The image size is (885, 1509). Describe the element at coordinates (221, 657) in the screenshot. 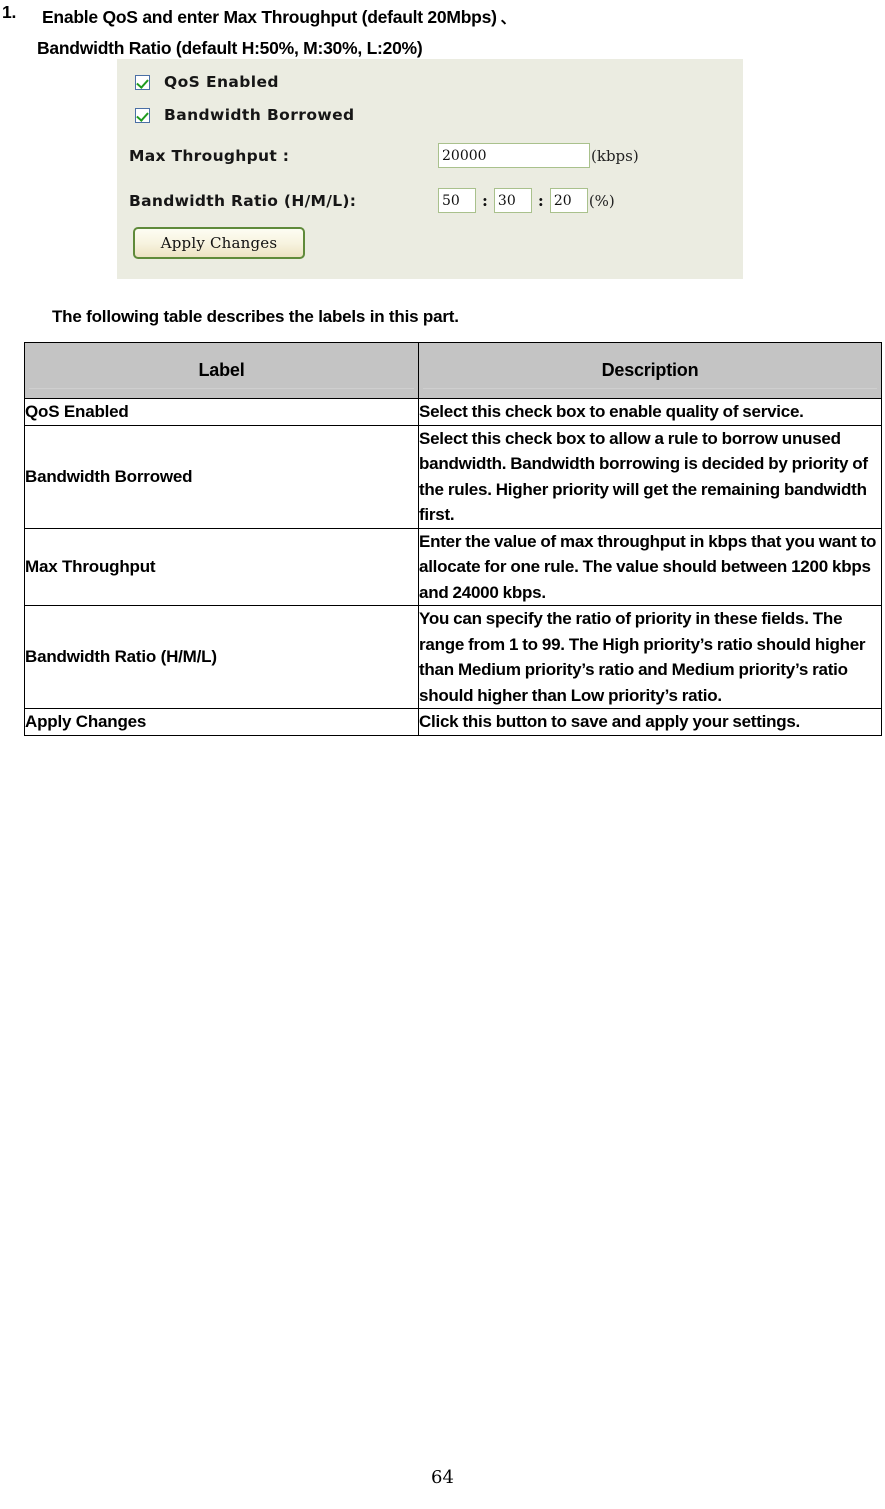

I see `row-label: Bandwidth Ratio (H/M/L)` at that location.